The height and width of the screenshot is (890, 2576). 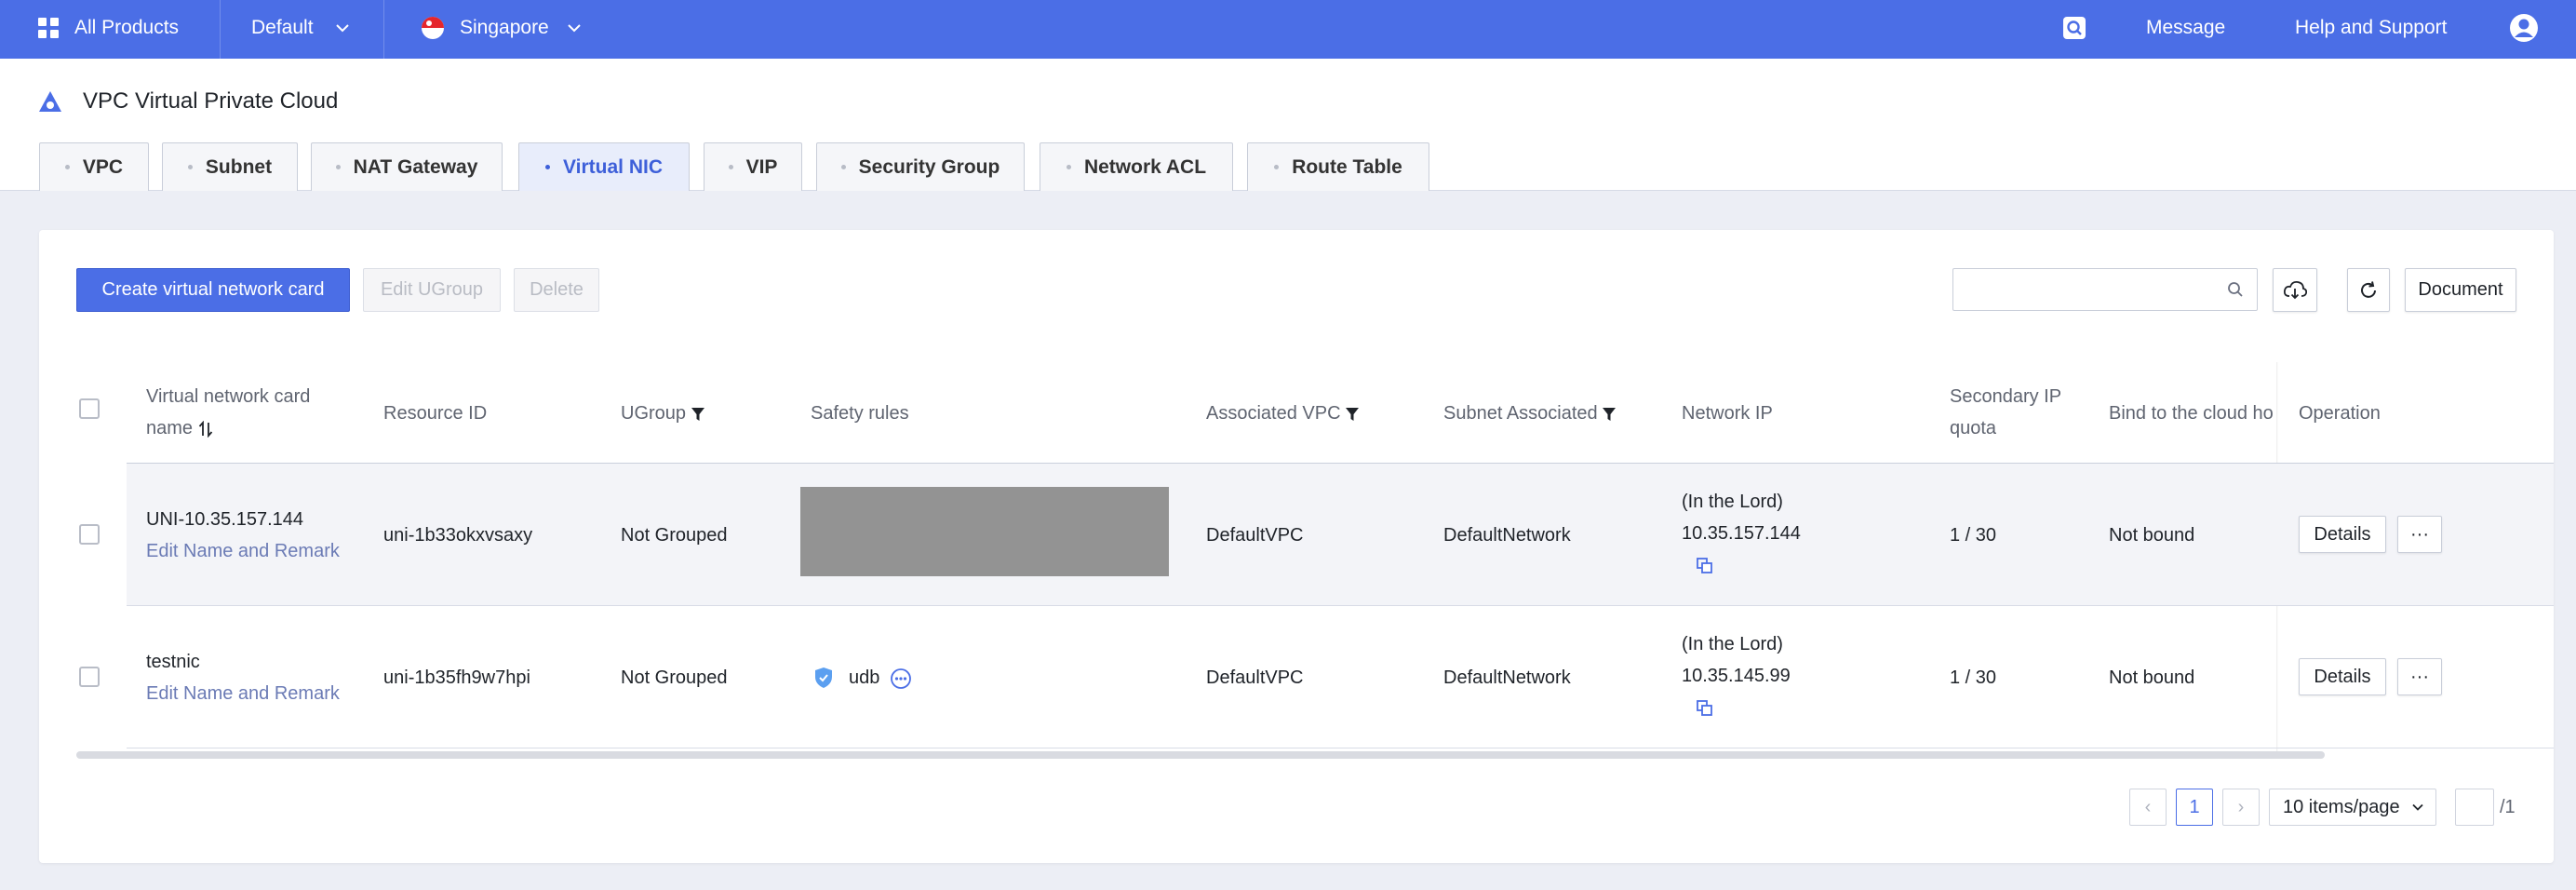 I want to click on search-input, so click(x=2093, y=288).